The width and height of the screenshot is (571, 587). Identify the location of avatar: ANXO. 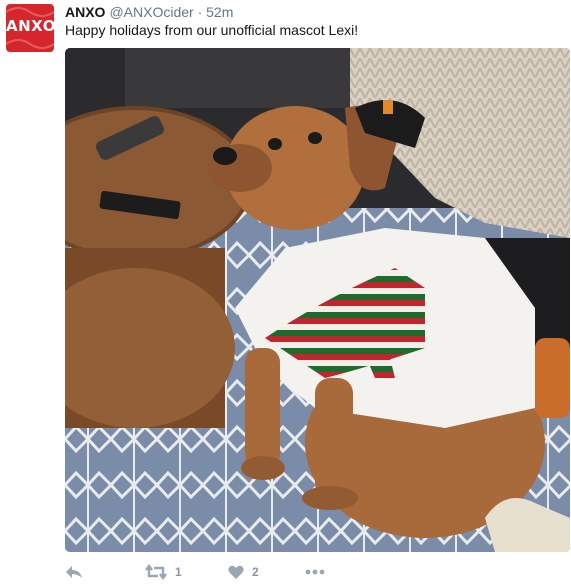
(30, 28).